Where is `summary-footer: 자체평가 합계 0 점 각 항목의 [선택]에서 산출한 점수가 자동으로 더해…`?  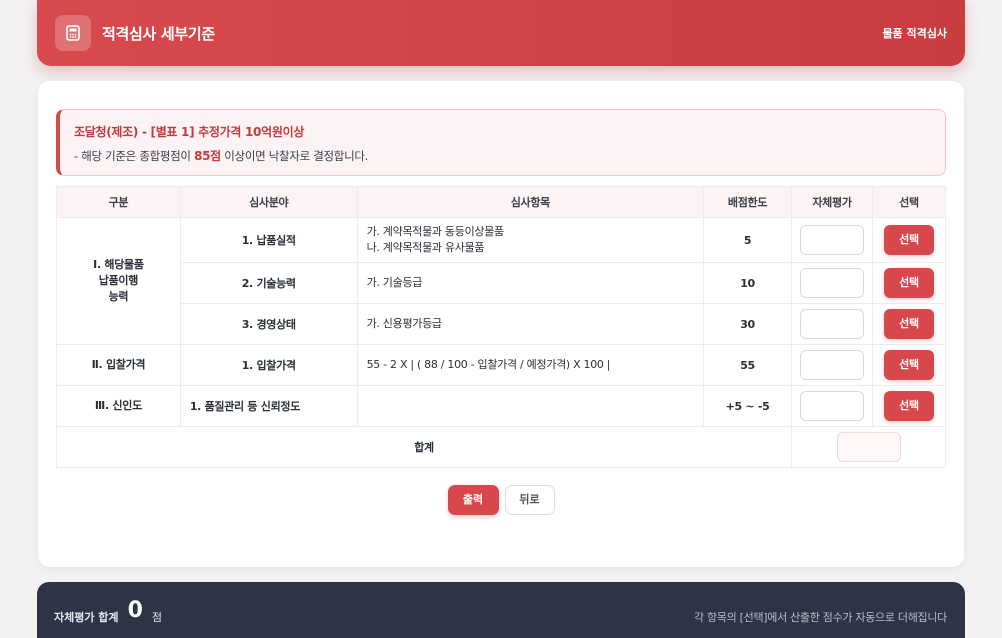
summary-footer: 자체평가 합계 0 점 각 항목의 [선택]에서 산출한 점수가 자동으로 더해… is located at coordinates (501, 610).